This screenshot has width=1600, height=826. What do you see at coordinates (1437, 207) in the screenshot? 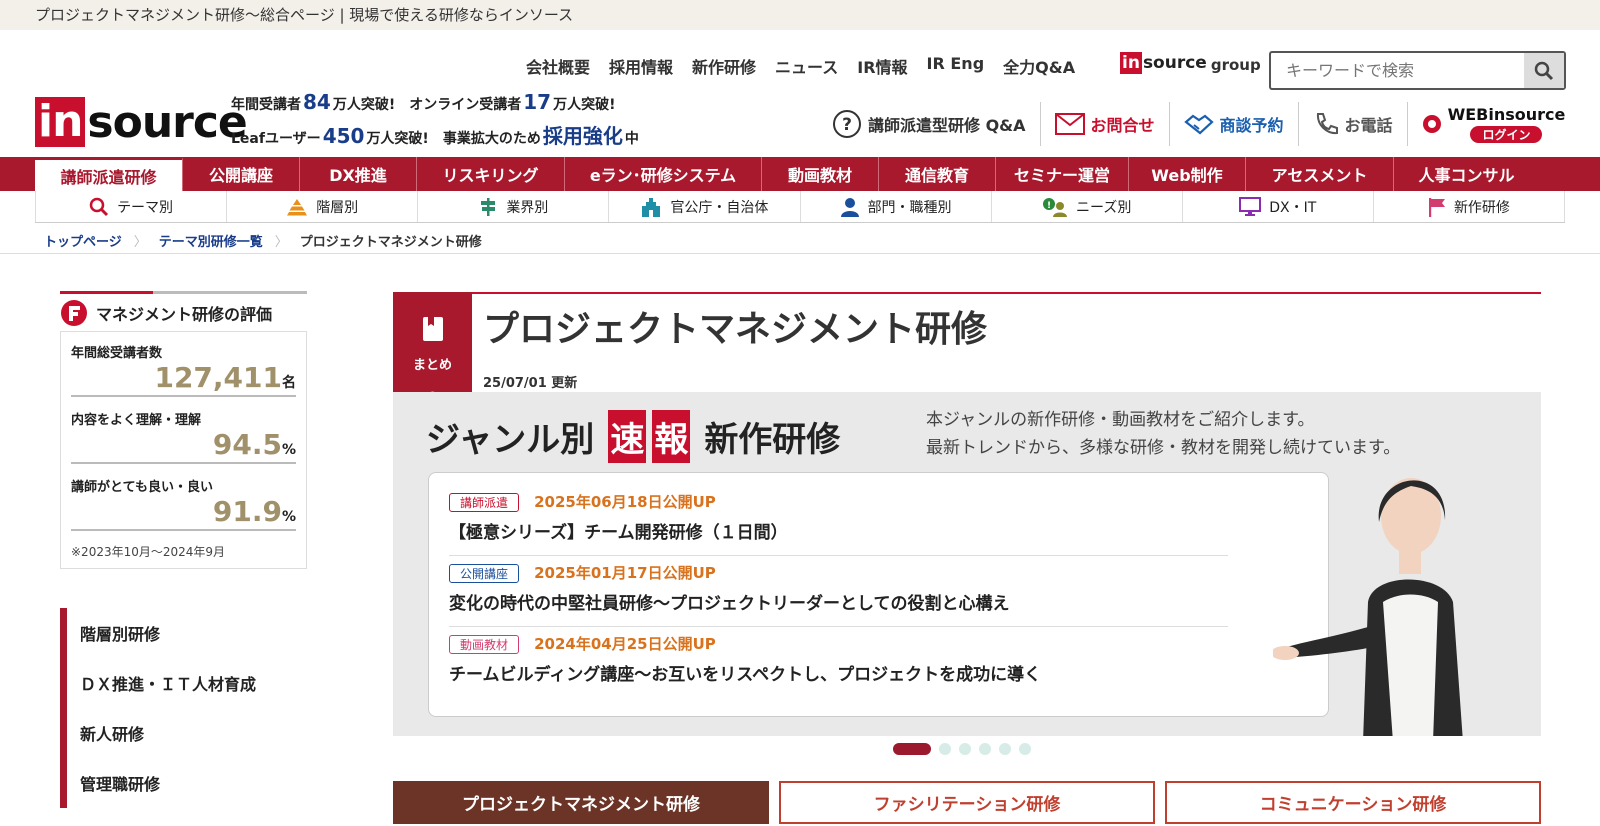
I see `flag-icon` at bounding box center [1437, 207].